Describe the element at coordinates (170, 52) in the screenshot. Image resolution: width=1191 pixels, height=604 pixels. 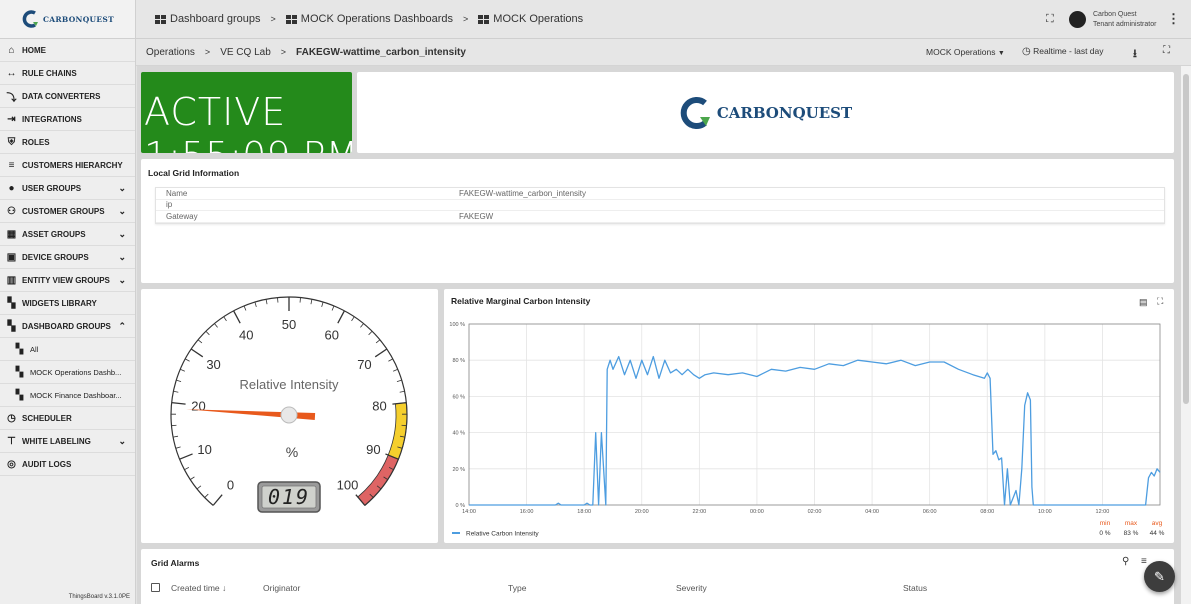
I see `state-crumb-operations: Operations` at that location.